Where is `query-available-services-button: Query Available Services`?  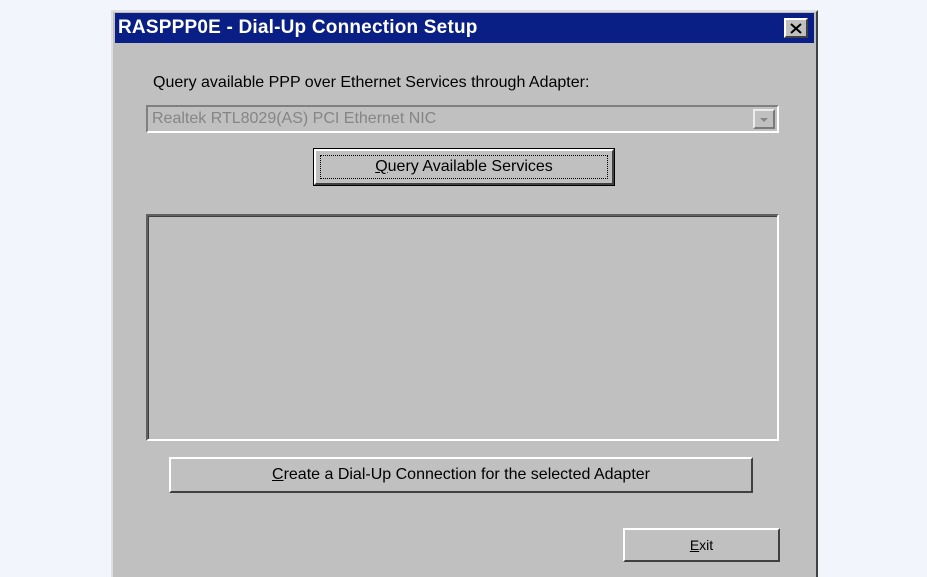 query-available-services-button: Query Available Services is located at coordinates (464, 167).